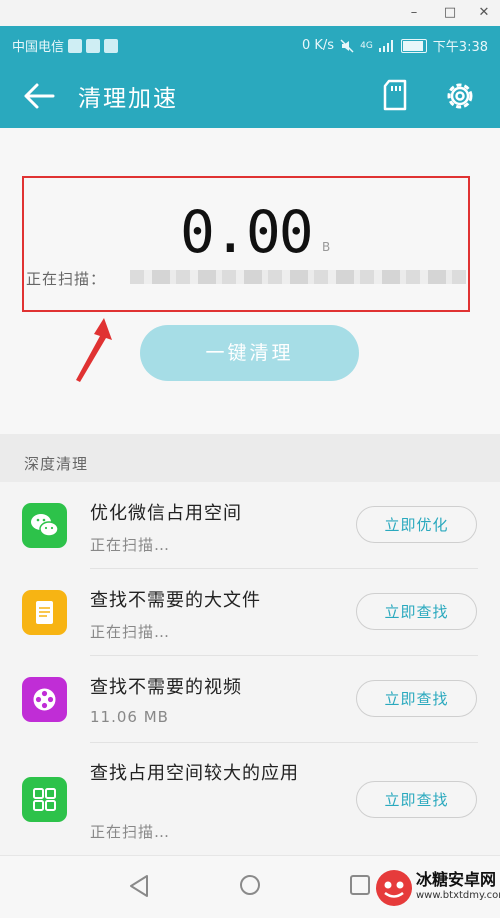 The image size is (500, 918). What do you see at coordinates (44, 612) in the screenshot?
I see `document-icon` at bounding box center [44, 612].